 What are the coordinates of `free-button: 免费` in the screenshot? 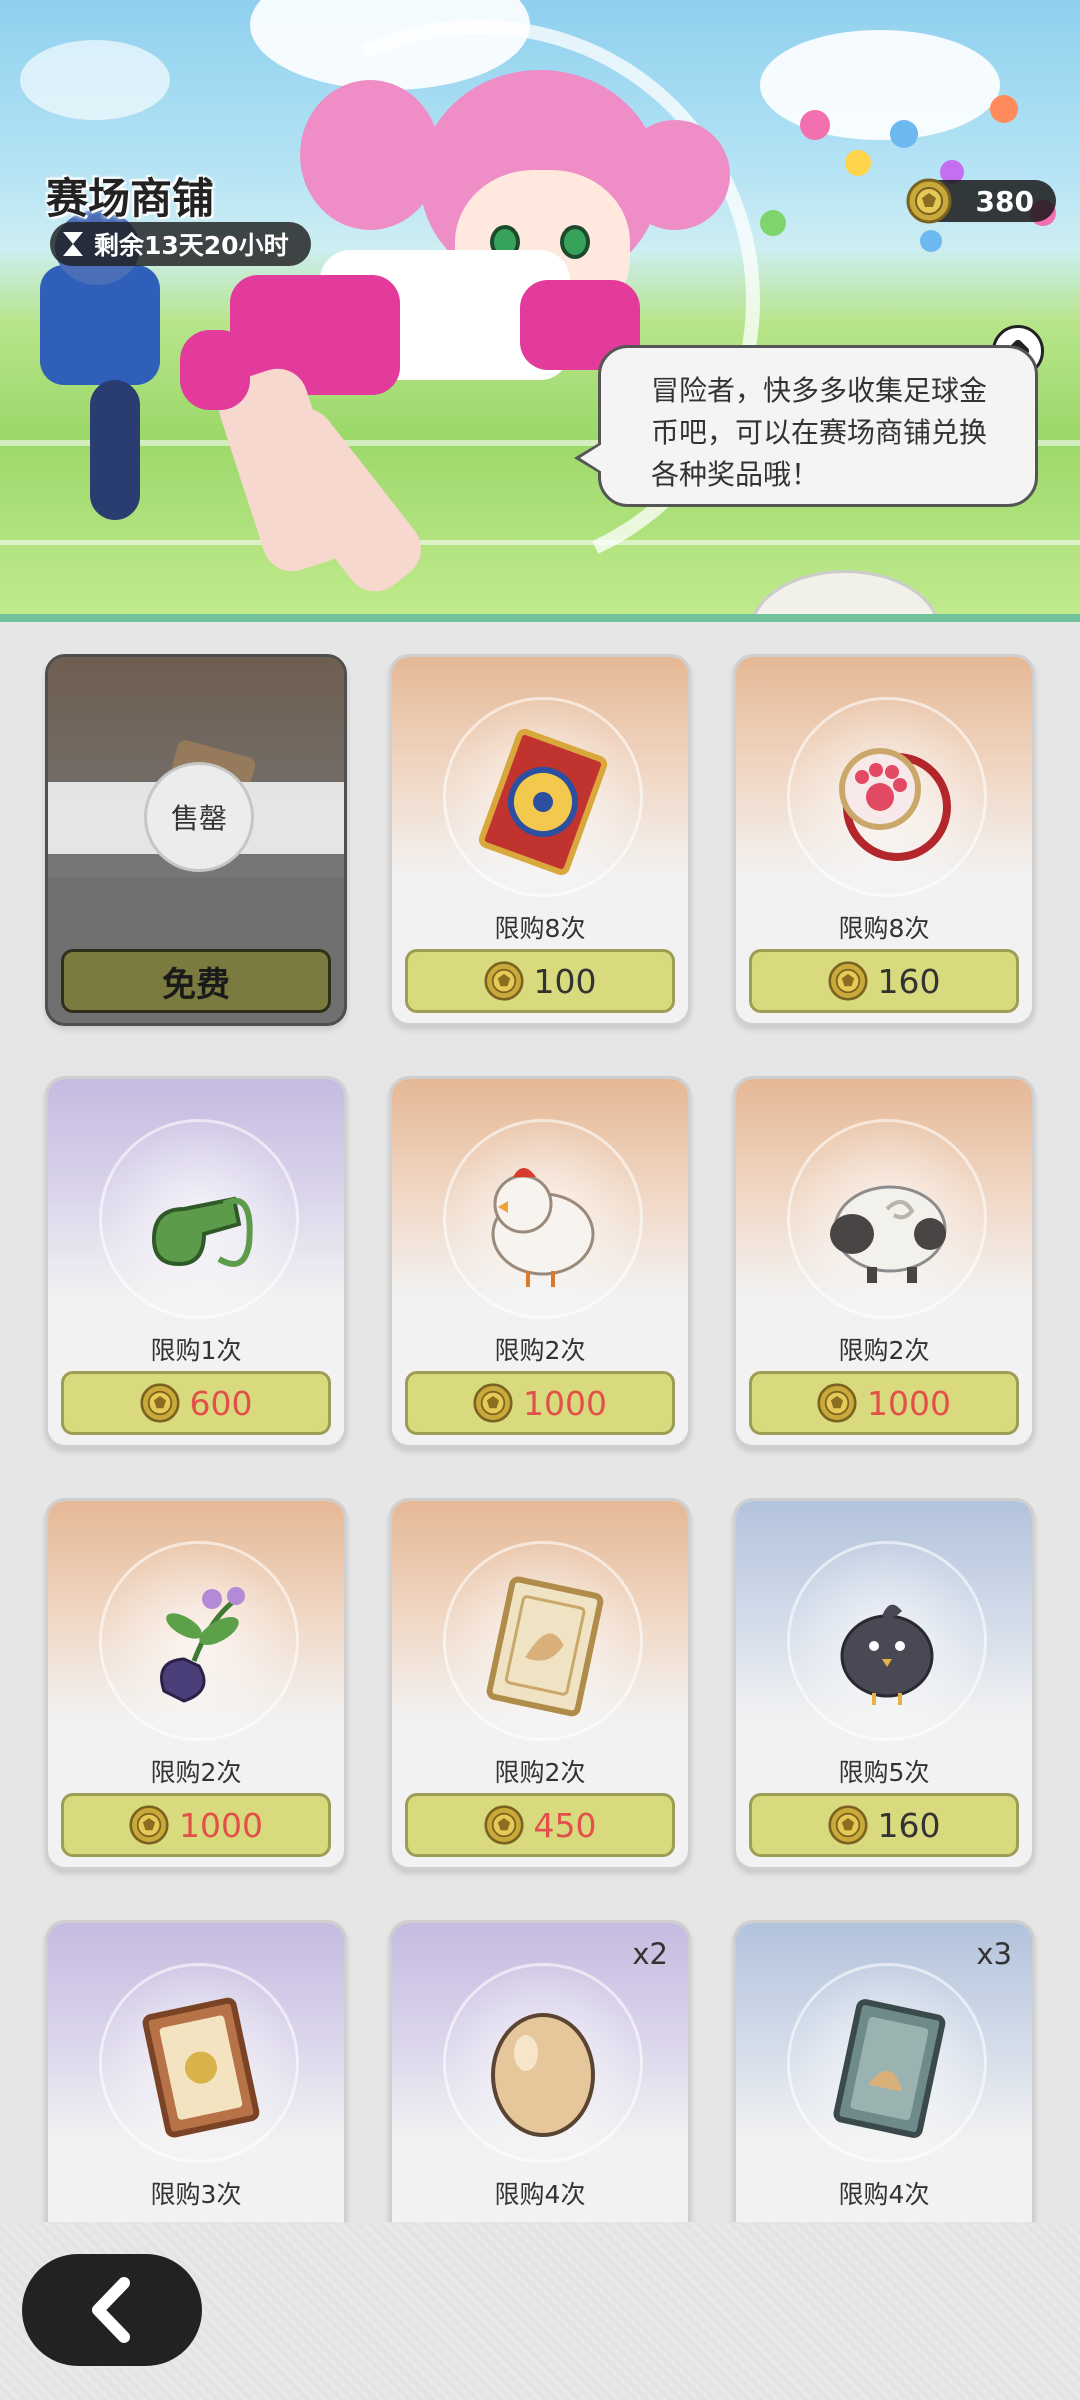 It's located at (196, 981).